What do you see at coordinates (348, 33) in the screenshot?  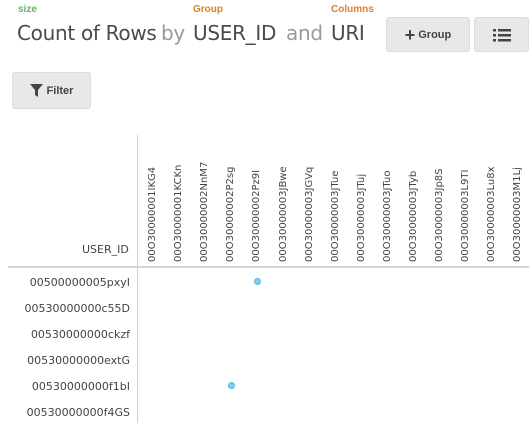 I see `columns-field-selector: URI` at bounding box center [348, 33].